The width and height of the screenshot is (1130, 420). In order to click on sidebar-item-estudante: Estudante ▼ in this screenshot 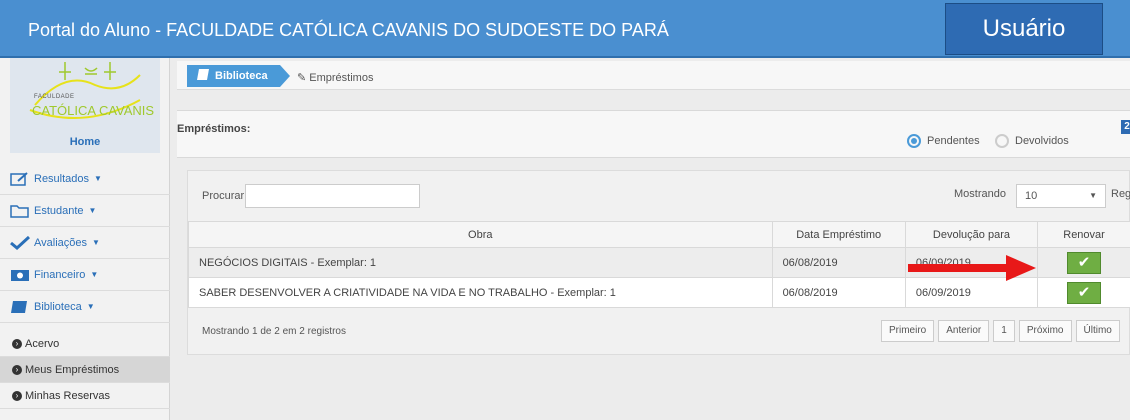, I will do `click(85, 211)`.